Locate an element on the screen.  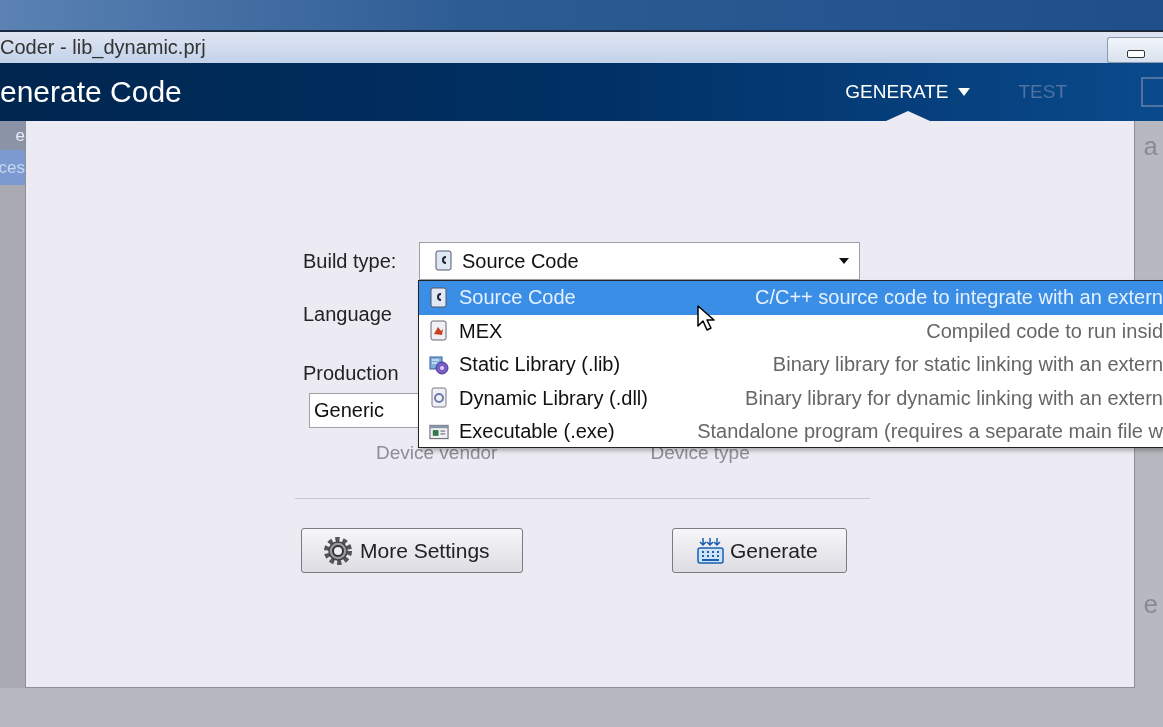
field-label: Language is located at coordinates (347, 314).